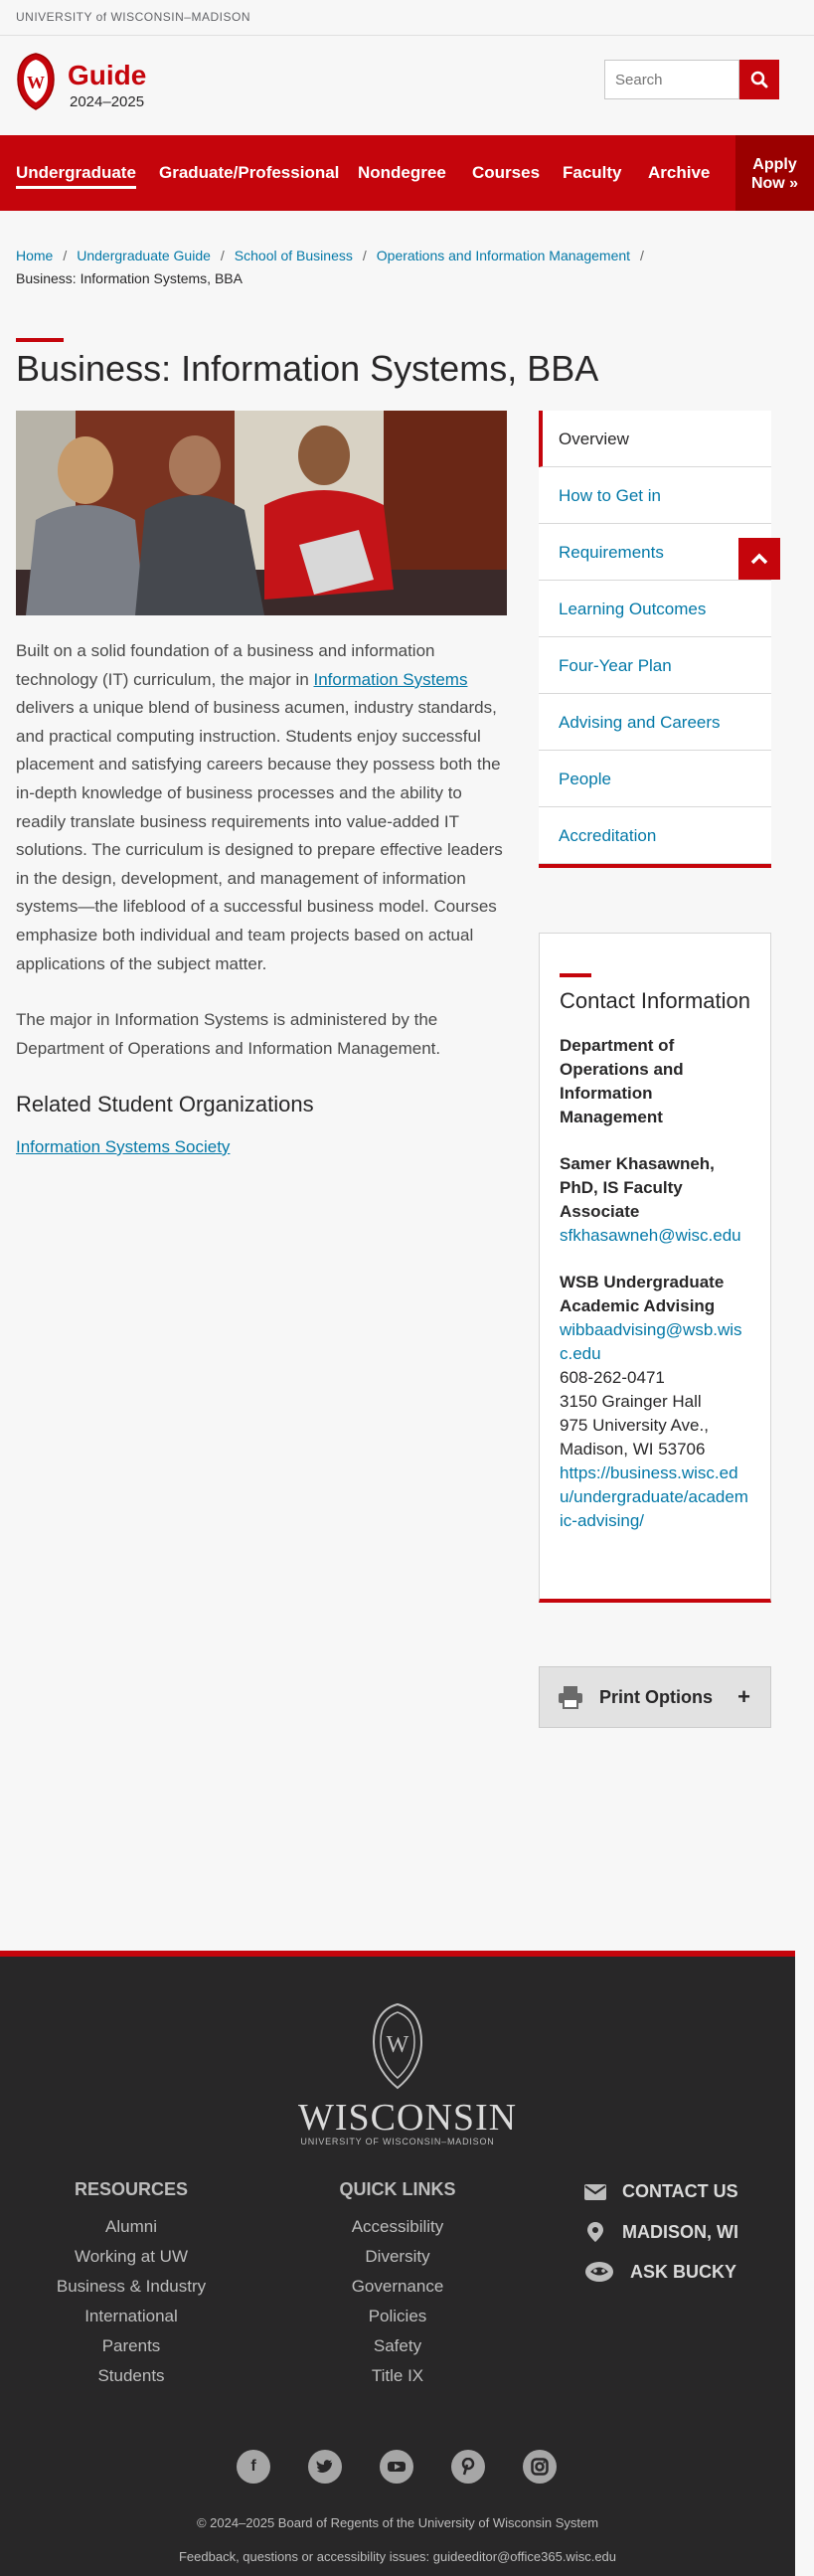 This screenshot has height=2576, width=814. Describe the element at coordinates (165, 1104) in the screenshot. I see `related-orgs-heading: Related Student Organizations` at that location.